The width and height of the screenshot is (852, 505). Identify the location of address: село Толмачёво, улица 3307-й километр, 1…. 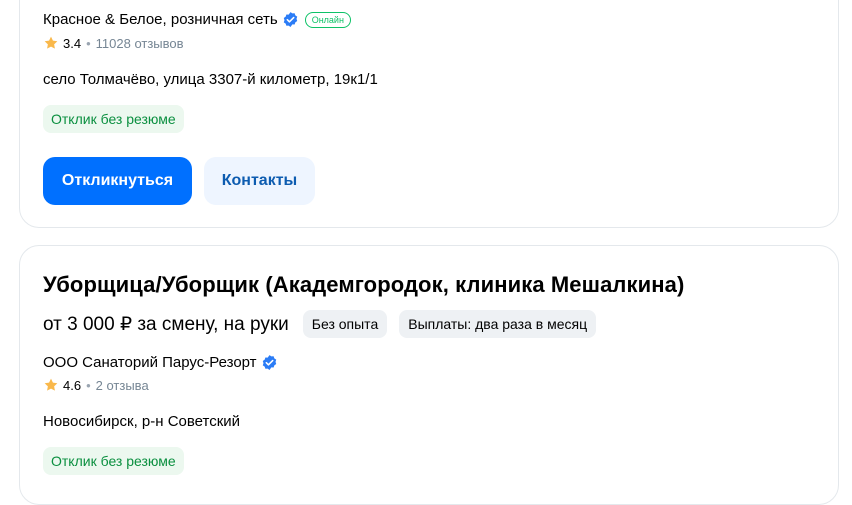
(210, 79).